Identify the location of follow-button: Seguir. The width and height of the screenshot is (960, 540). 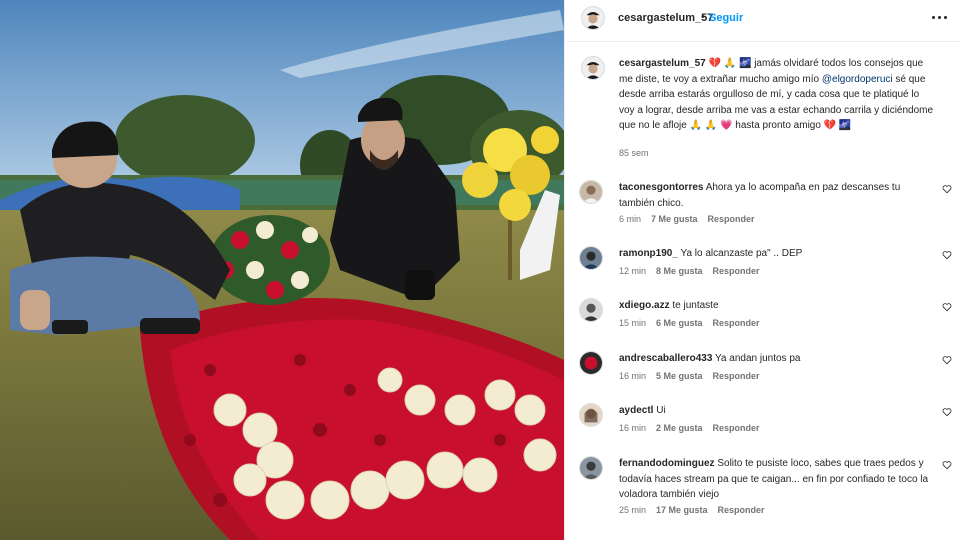
(726, 18).